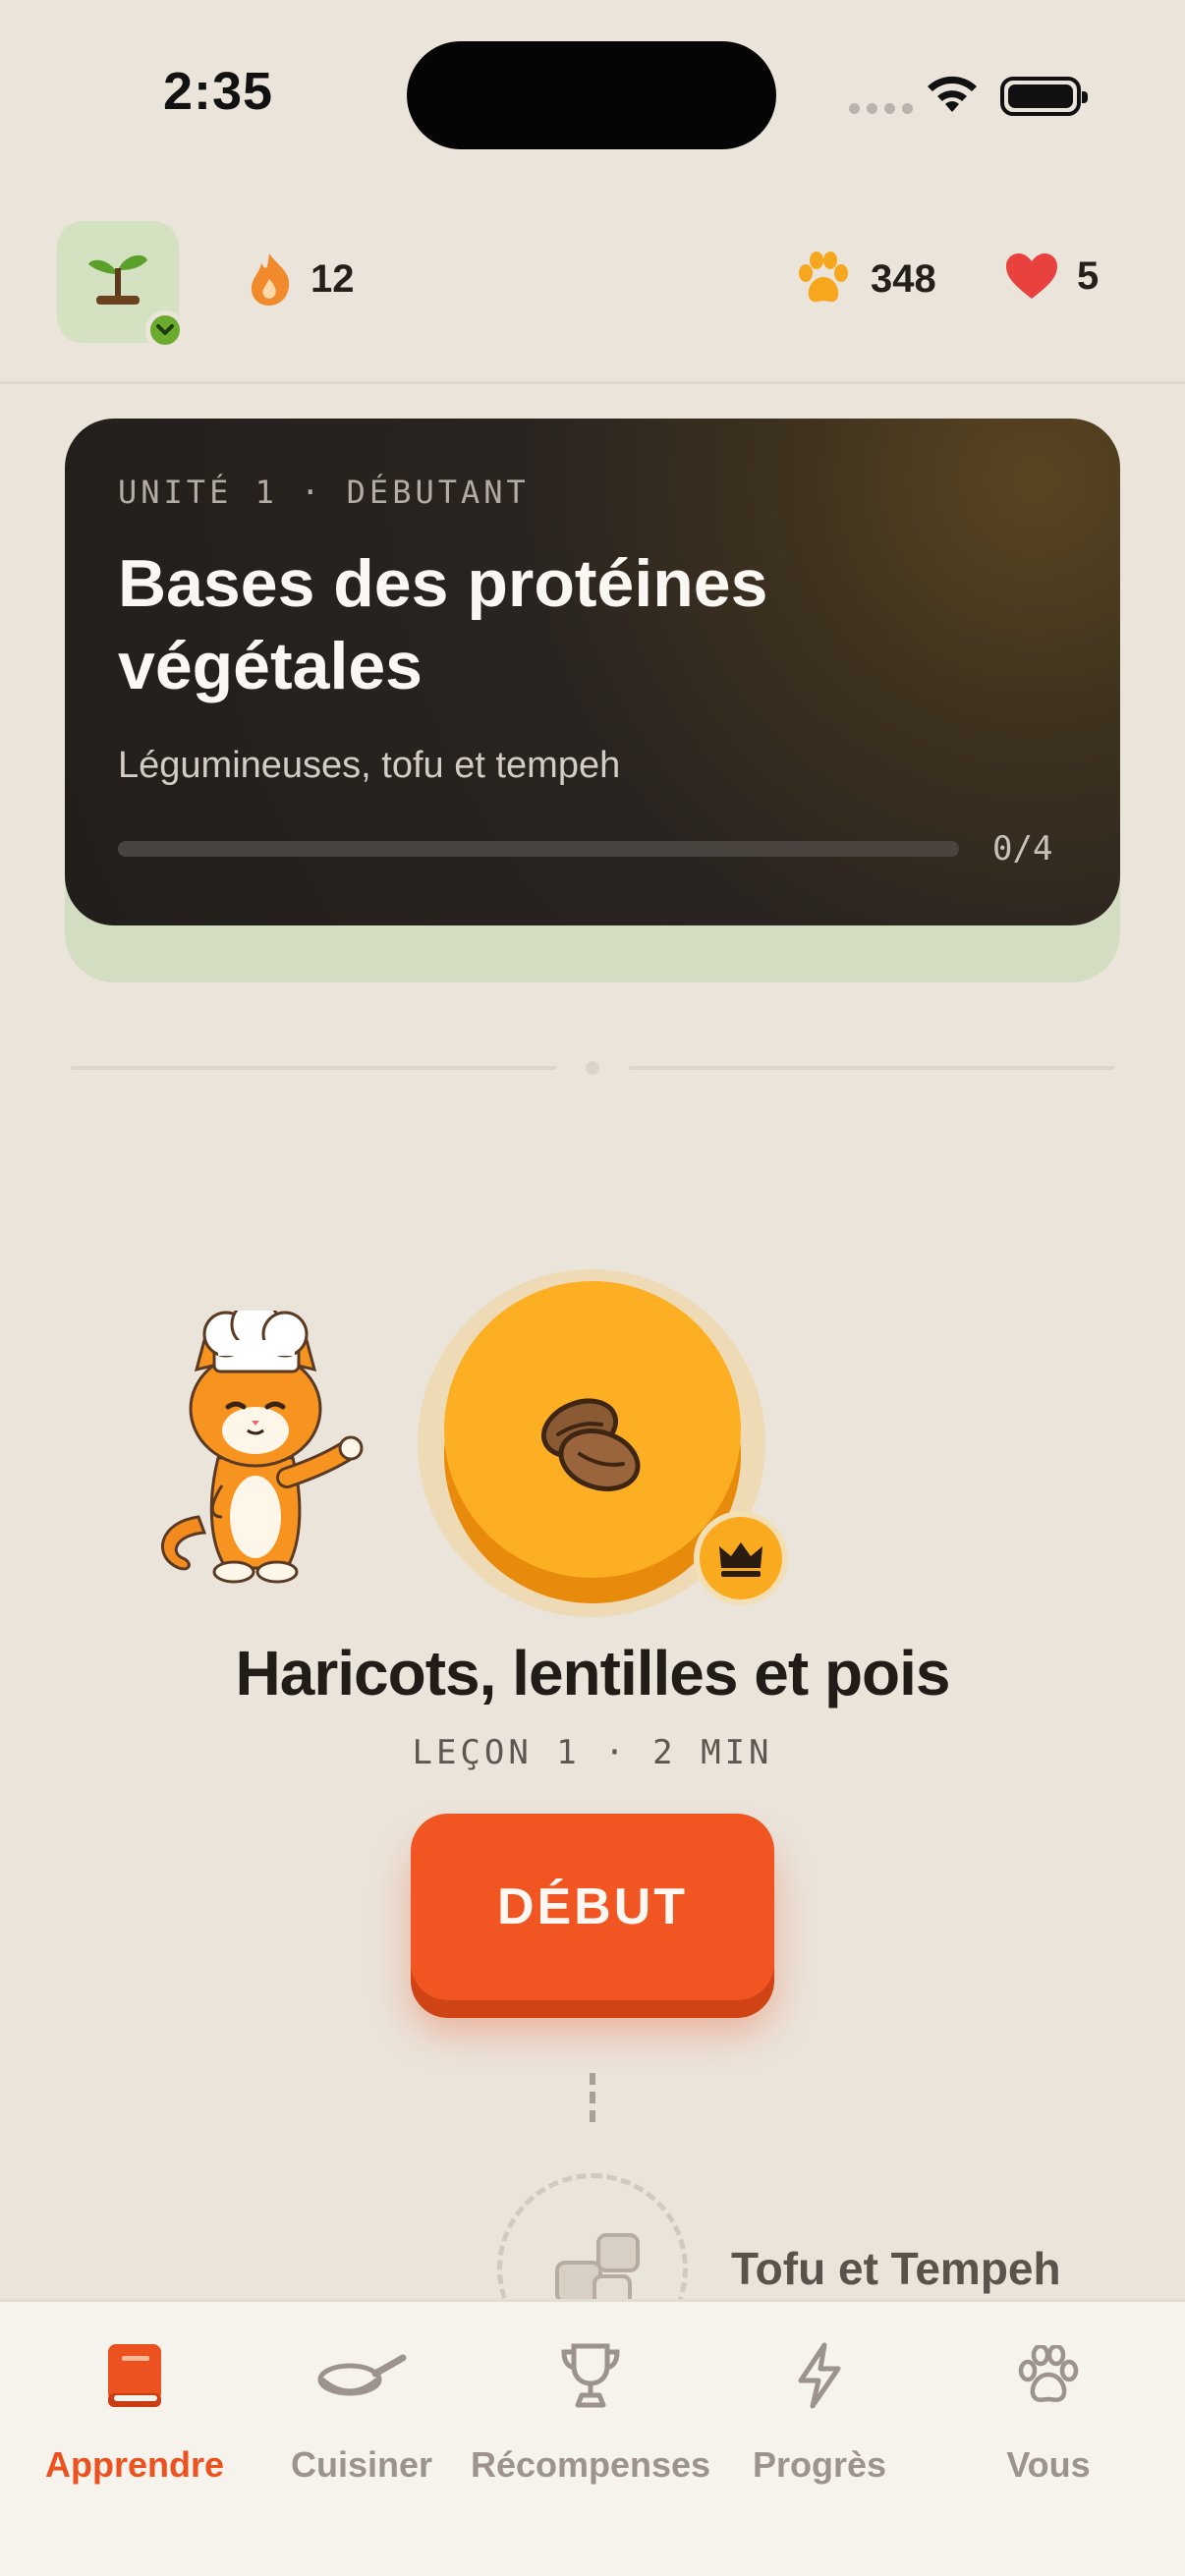 The width and height of the screenshot is (1185, 2576). I want to click on check-badge-icon, so click(165, 330).